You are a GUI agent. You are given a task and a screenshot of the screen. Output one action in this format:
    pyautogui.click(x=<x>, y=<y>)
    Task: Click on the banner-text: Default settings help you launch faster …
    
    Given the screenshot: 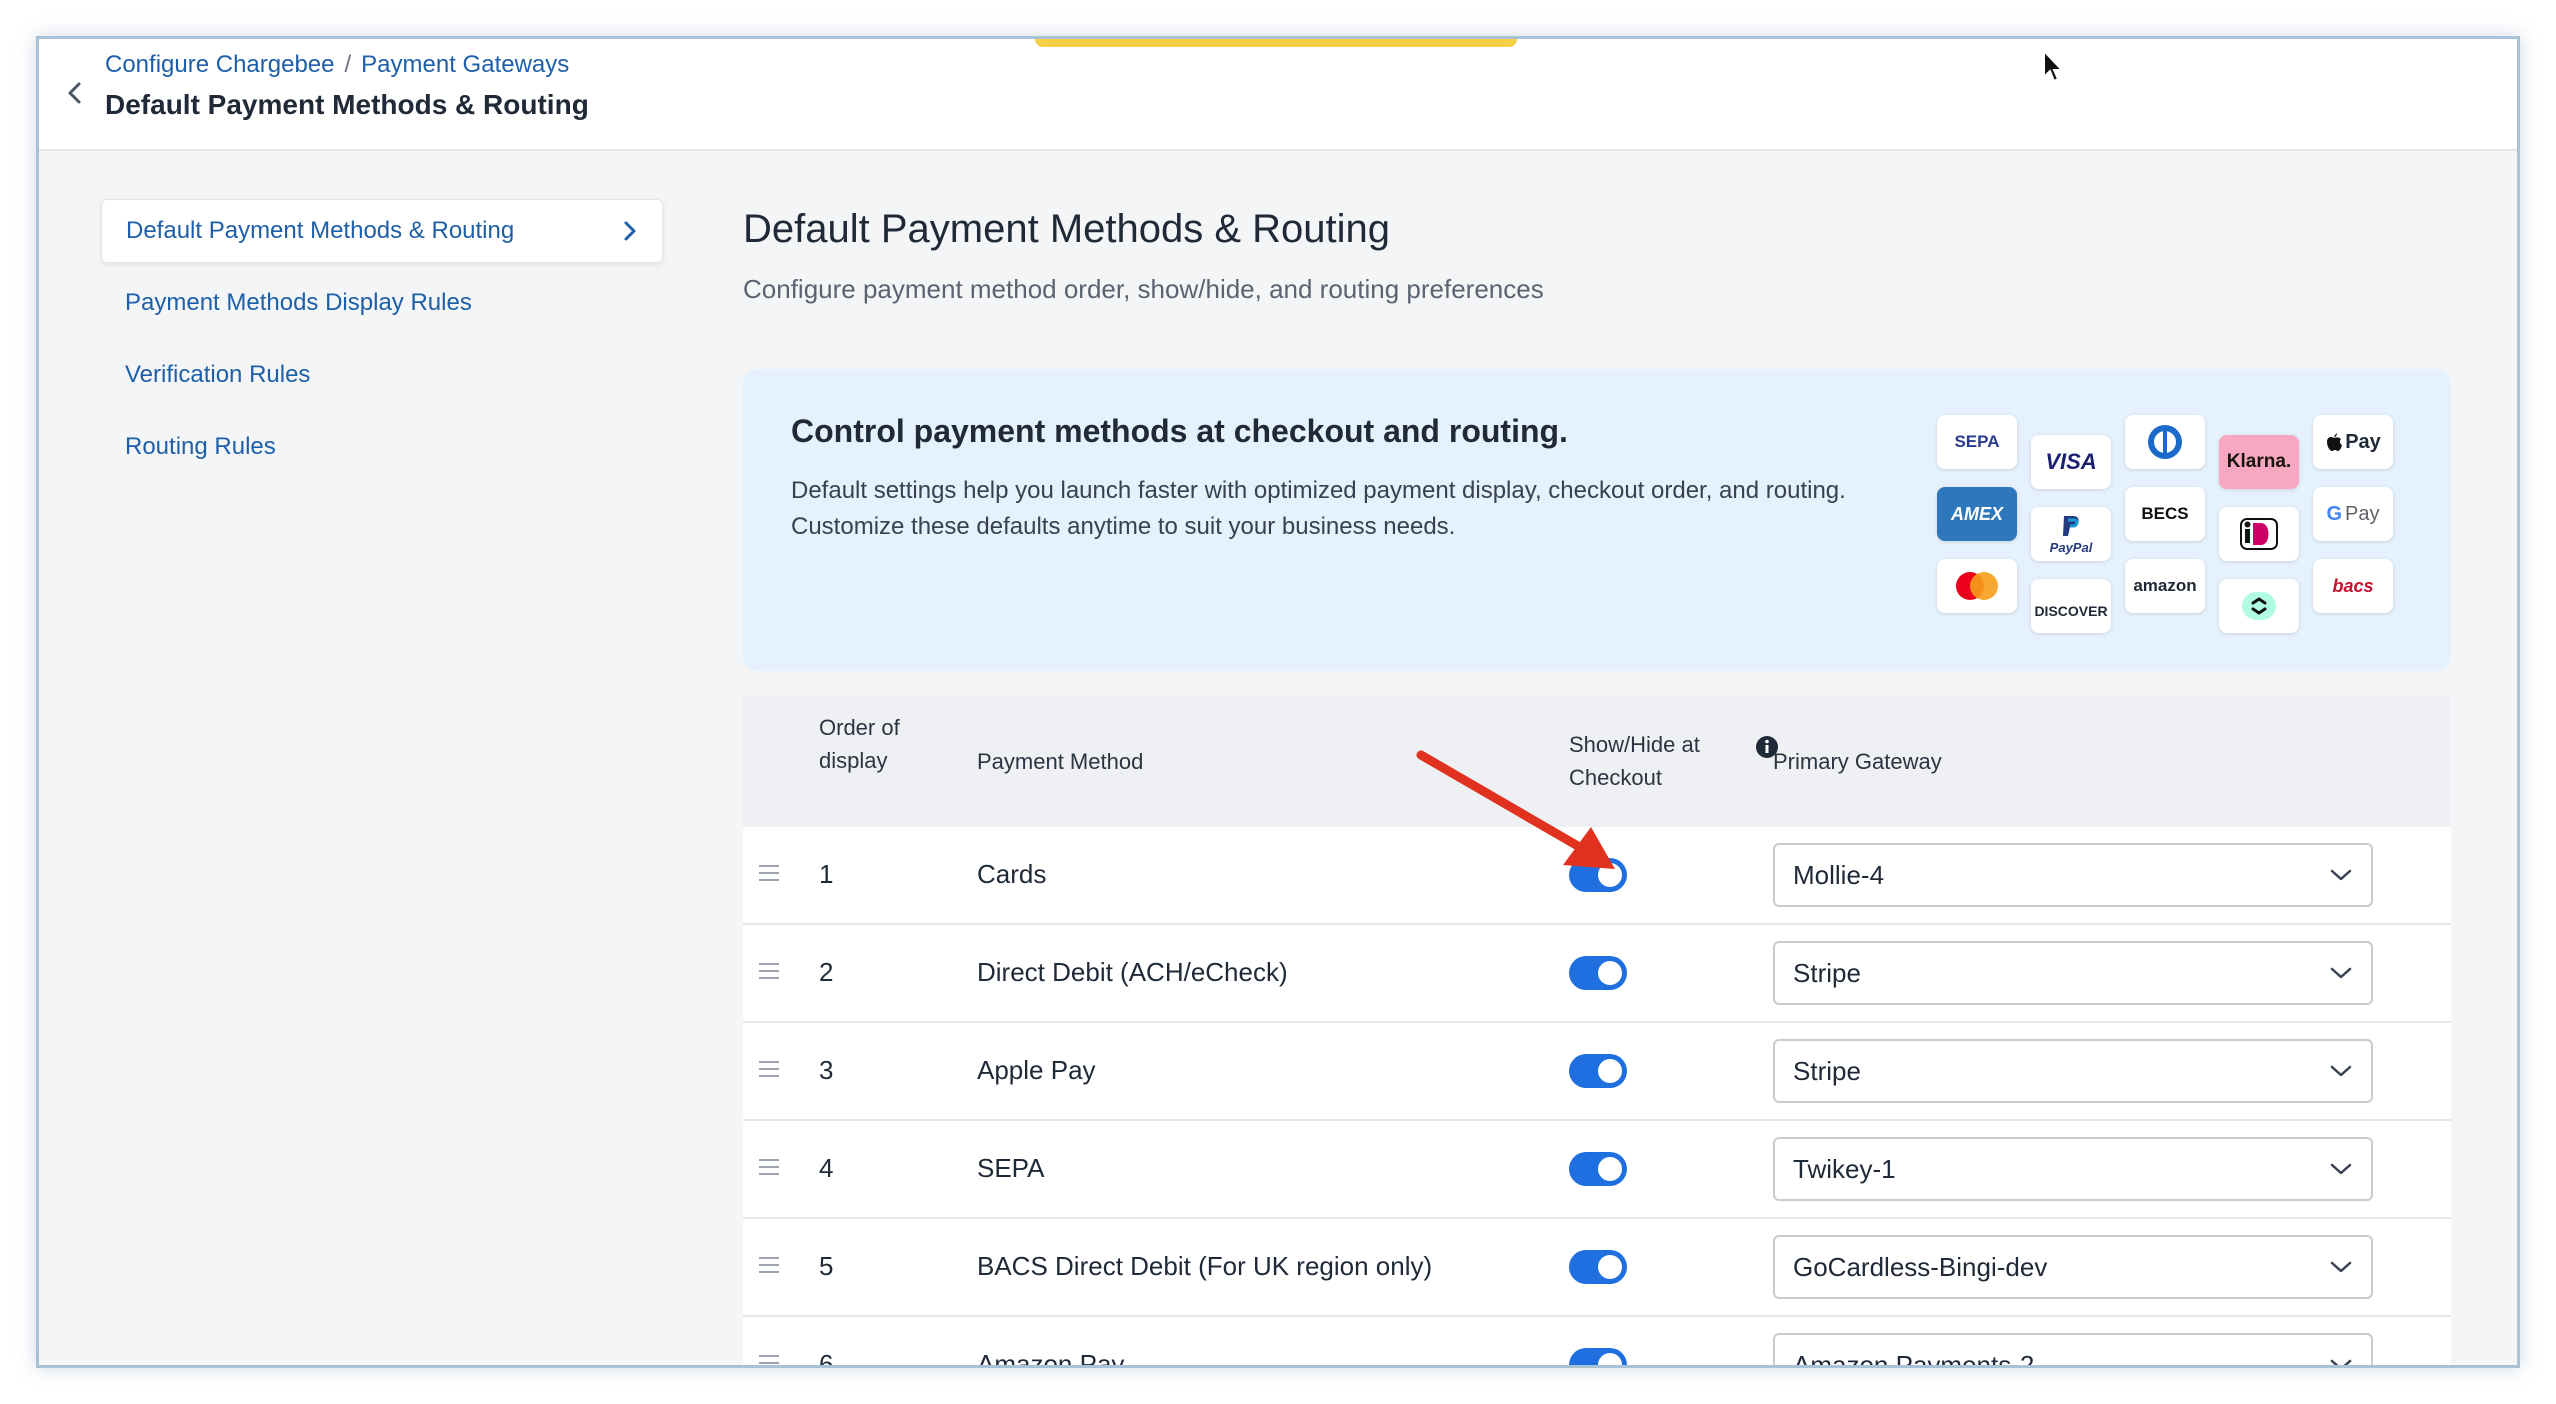 What is the action you would take?
    pyautogui.click(x=1318, y=508)
    